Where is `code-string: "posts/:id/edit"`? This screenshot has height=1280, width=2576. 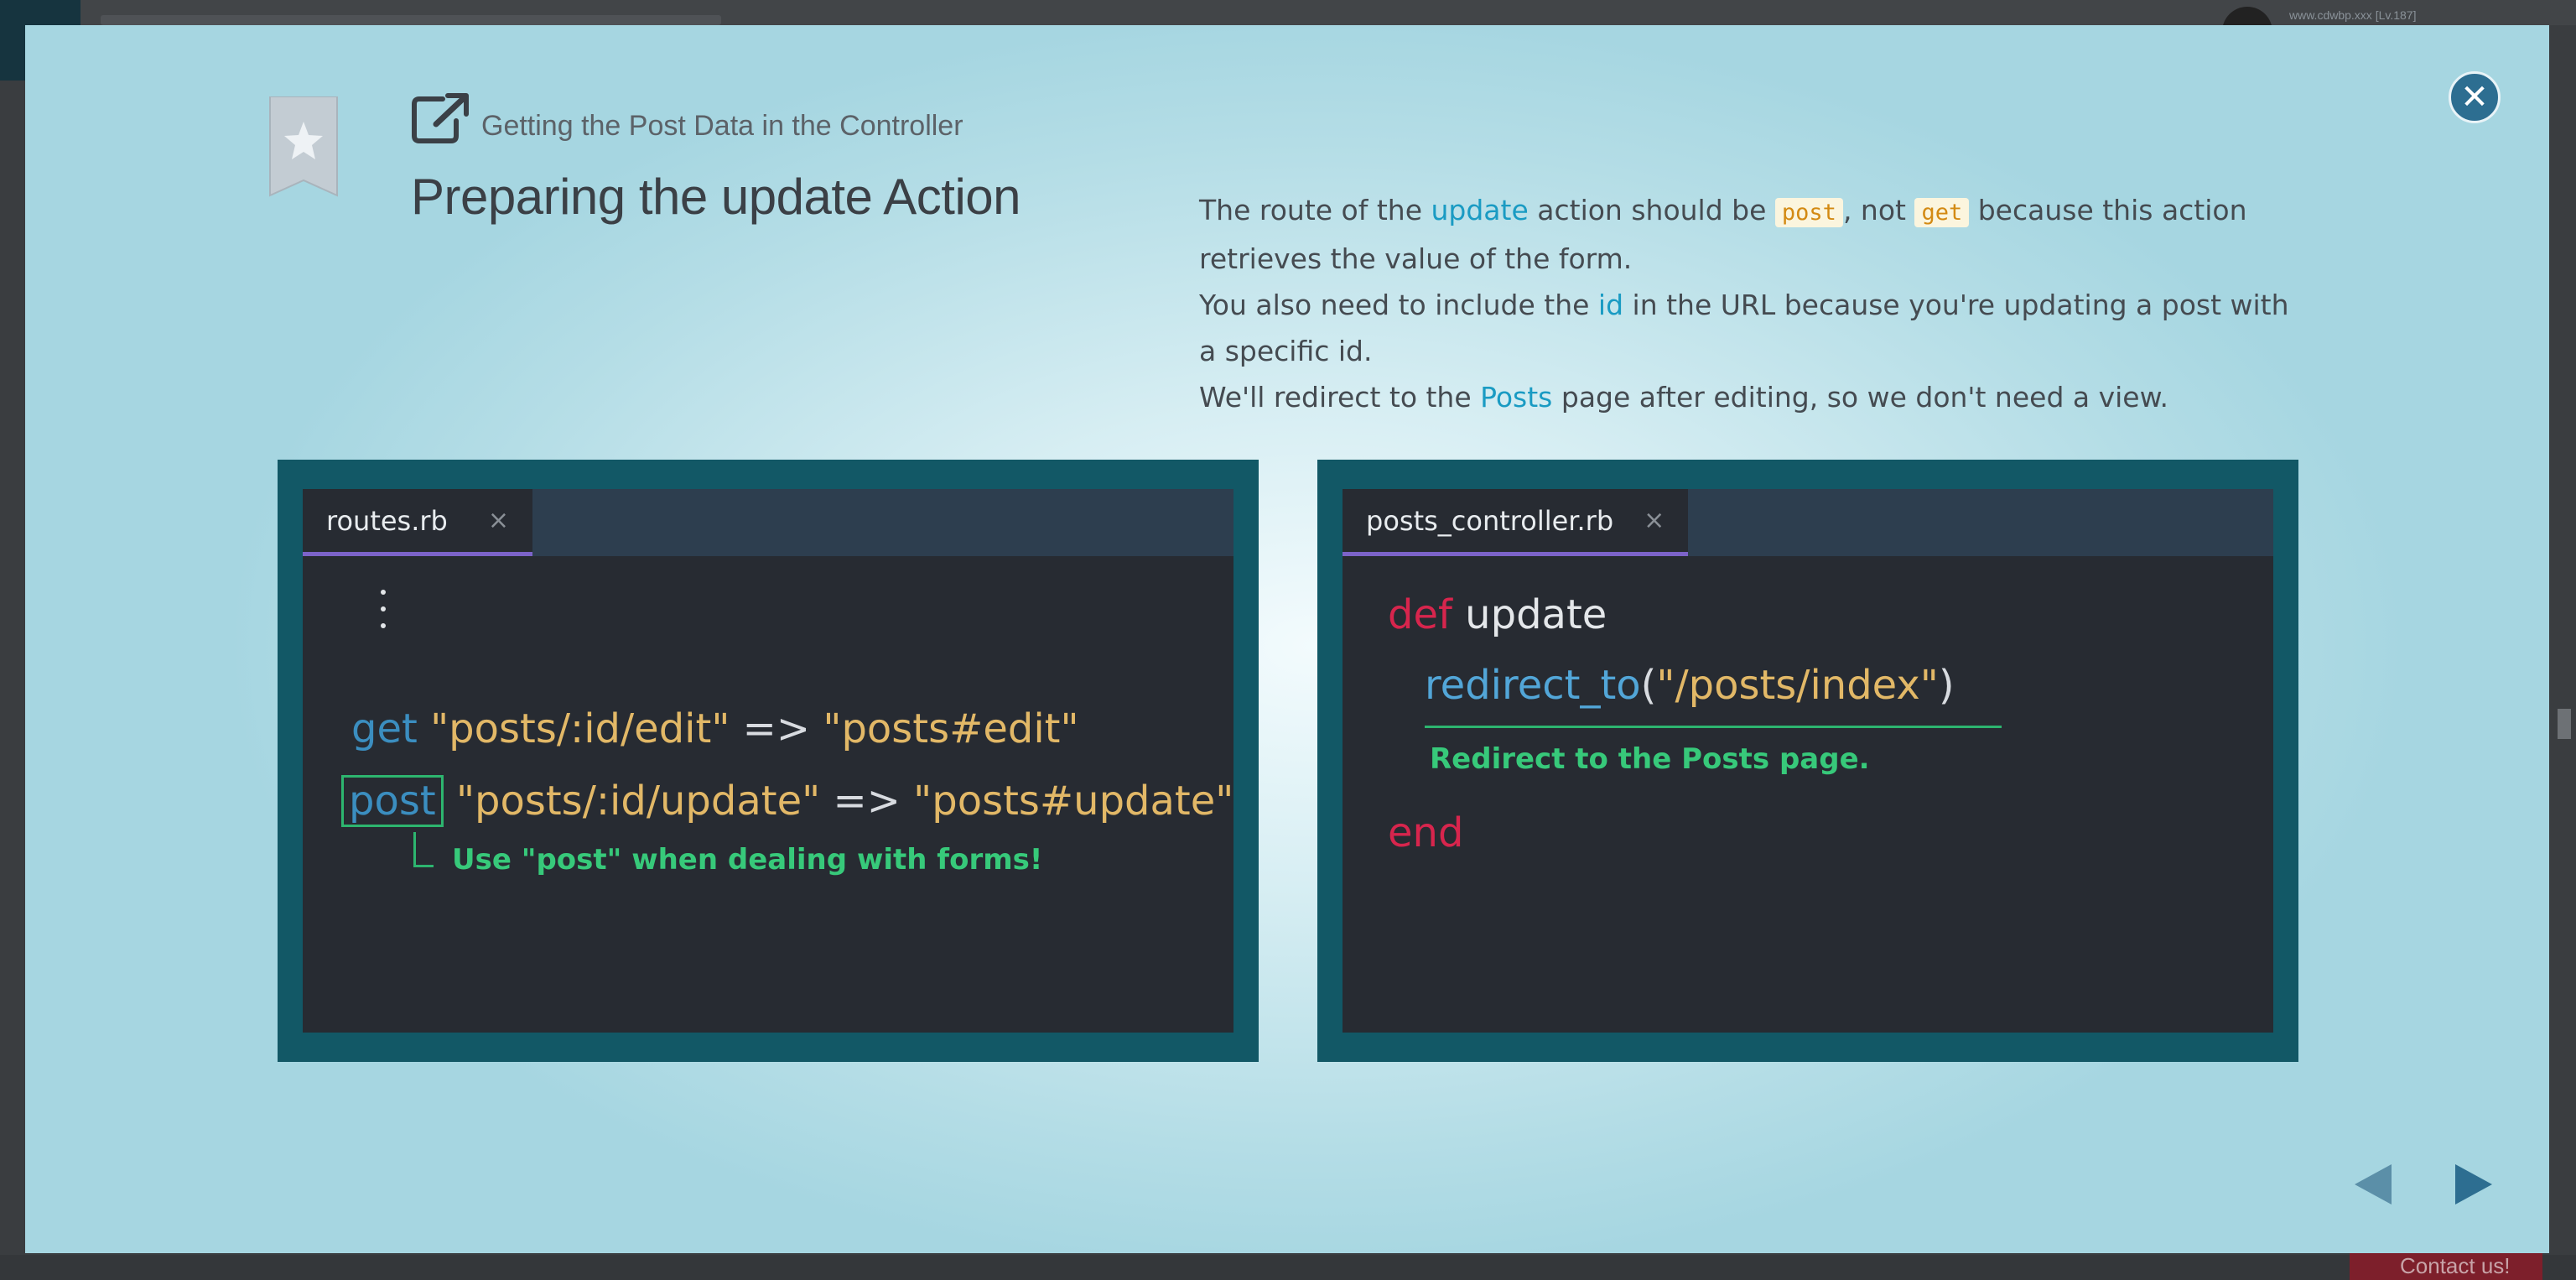 code-string: "posts/:id/edit" is located at coordinates (580, 728).